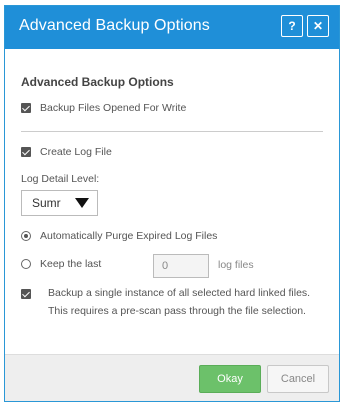 The width and height of the screenshot is (344, 406). Describe the element at coordinates (298, 379) in the screenshot. I see `cancel-button: Cancel` at that location.